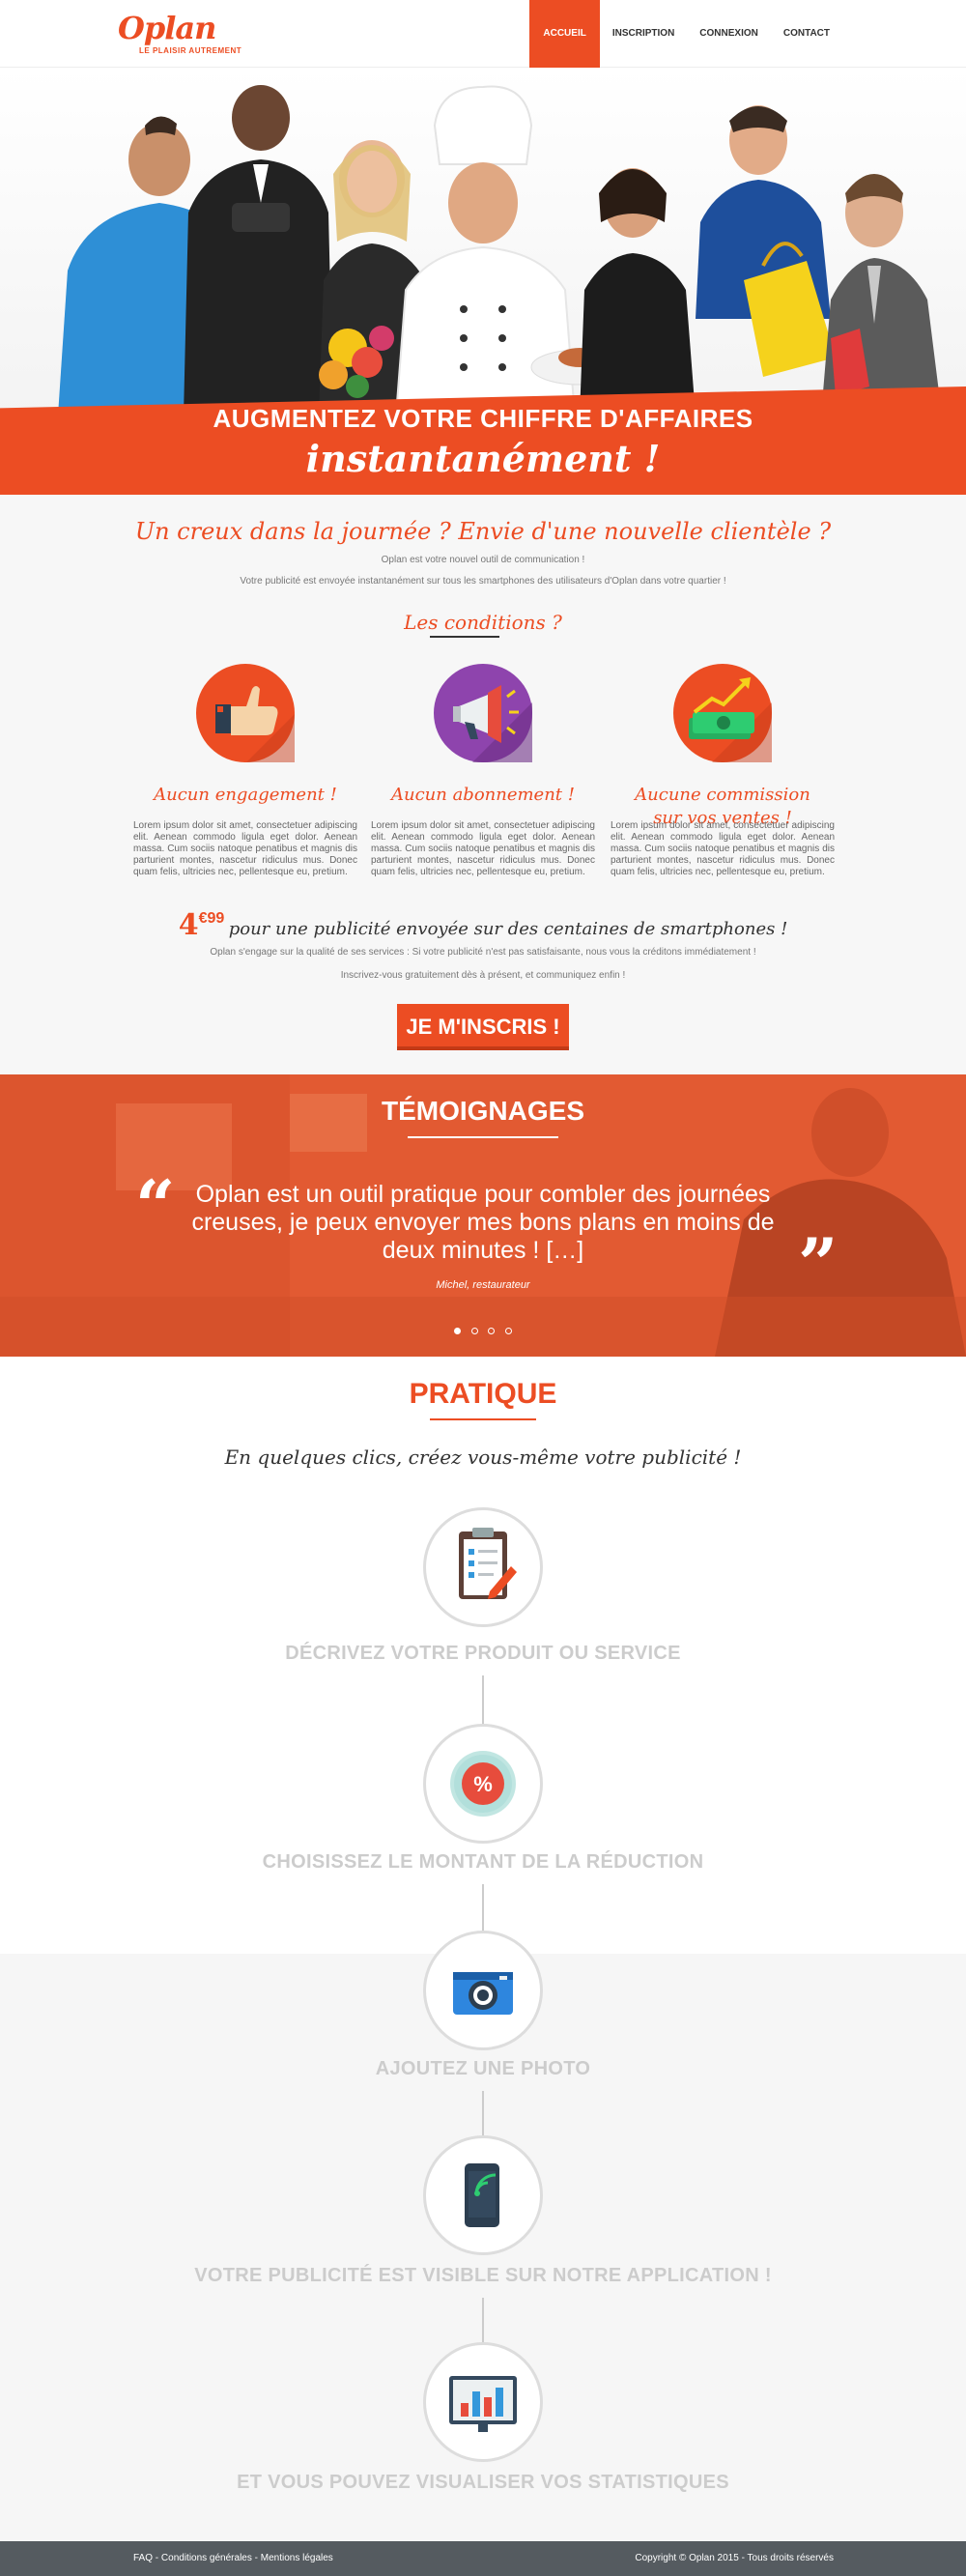  What do you see at coordinates (483, 2402) in the screenshot?
I see `statistics-icon` at bounding box center [483, 2402].